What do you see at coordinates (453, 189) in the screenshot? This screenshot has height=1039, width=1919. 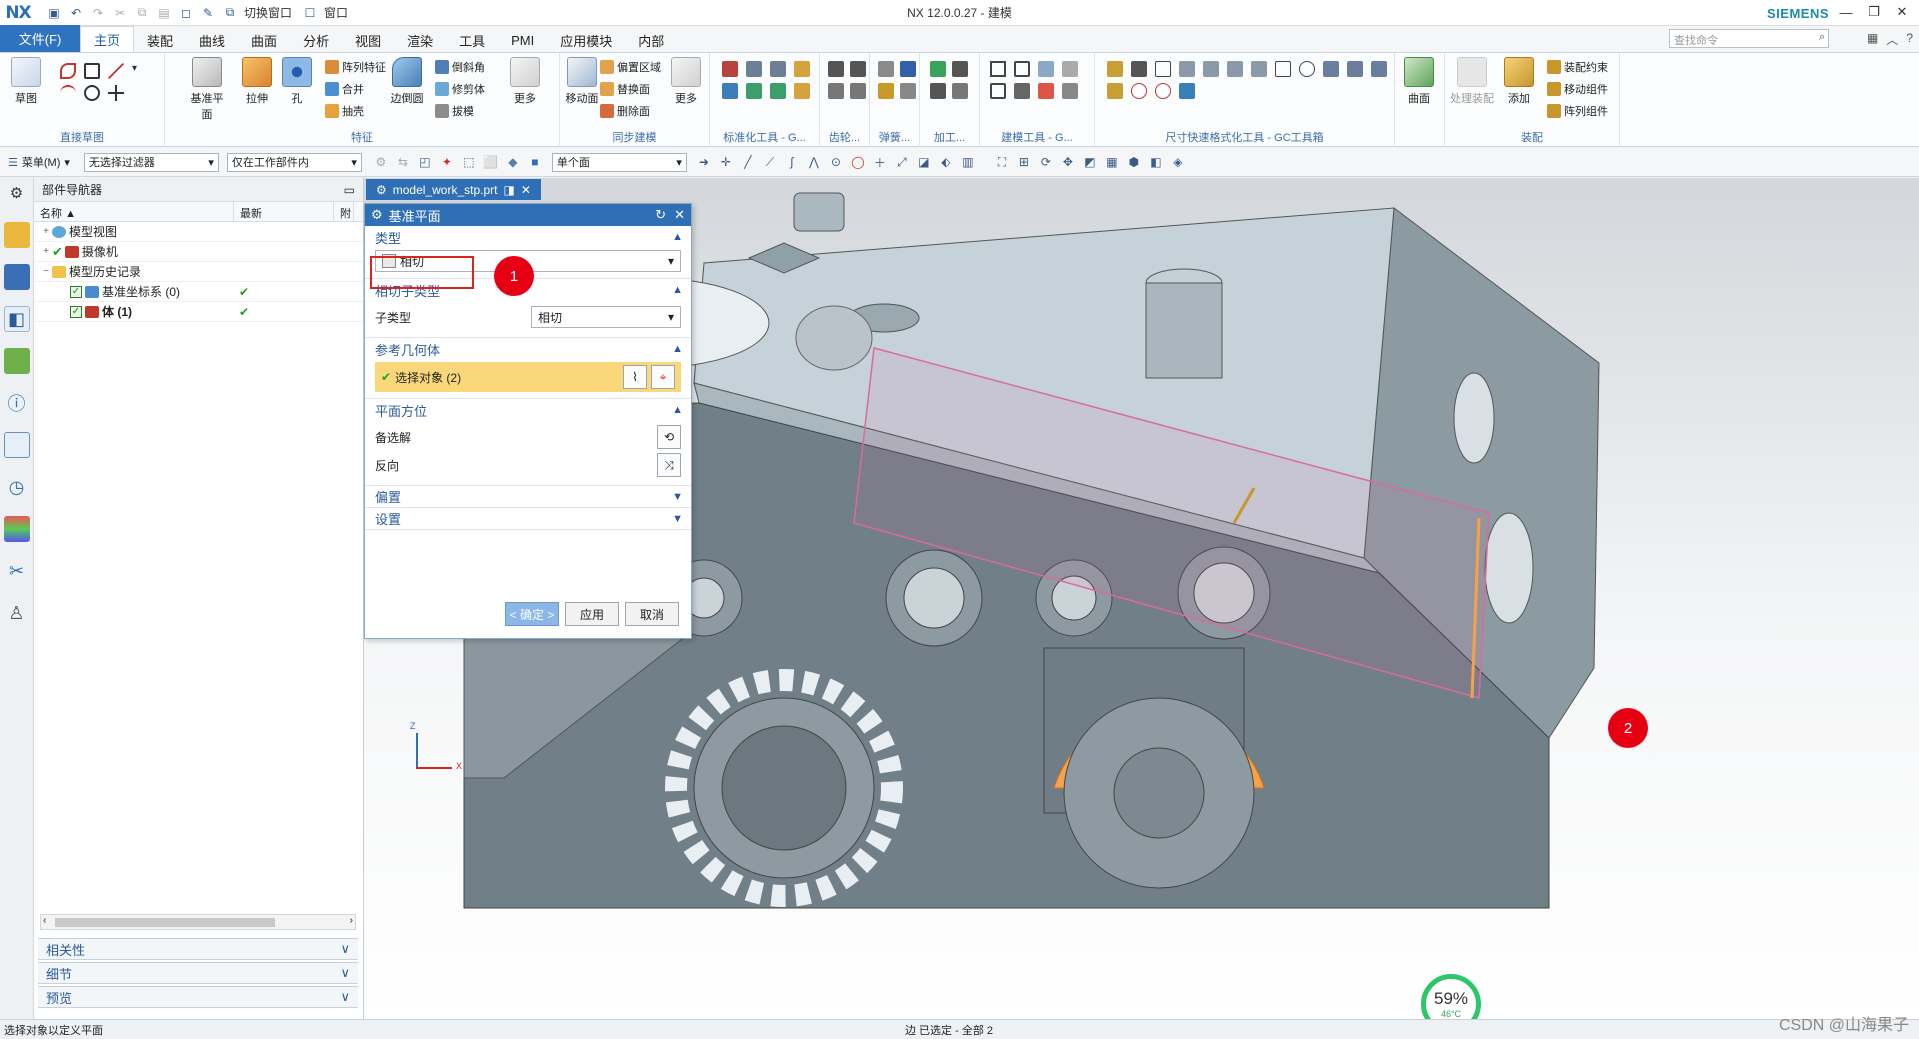 I see `document-tab: ⚙ model_work_stp.prt ◨ ✕` at bounding box center [453, 189].